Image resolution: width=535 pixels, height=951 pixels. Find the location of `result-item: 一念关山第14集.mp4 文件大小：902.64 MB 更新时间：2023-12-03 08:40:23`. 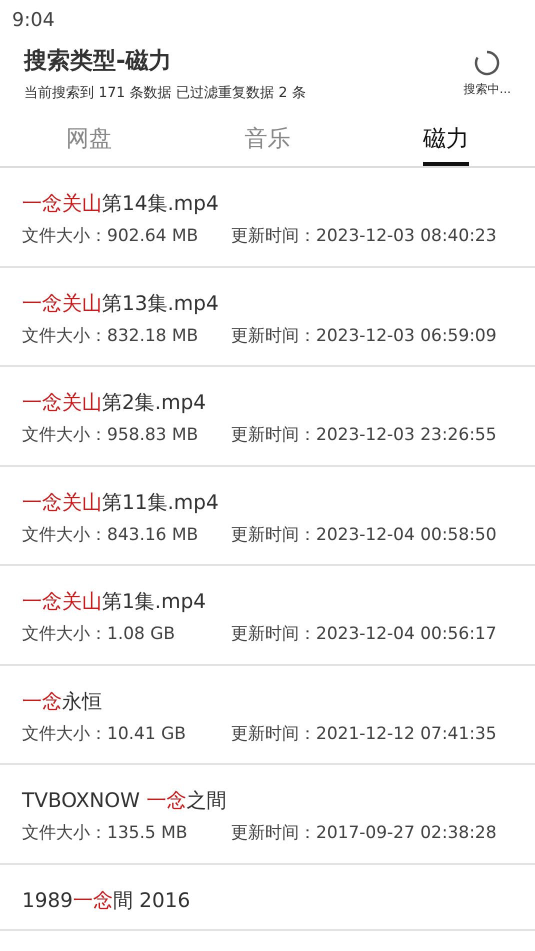

result-item: 一念关山第14集.mp4 文件大小：902.64 MB 更新时间：2023-12-03 08:40:23 is located at coordinates (267, 218).